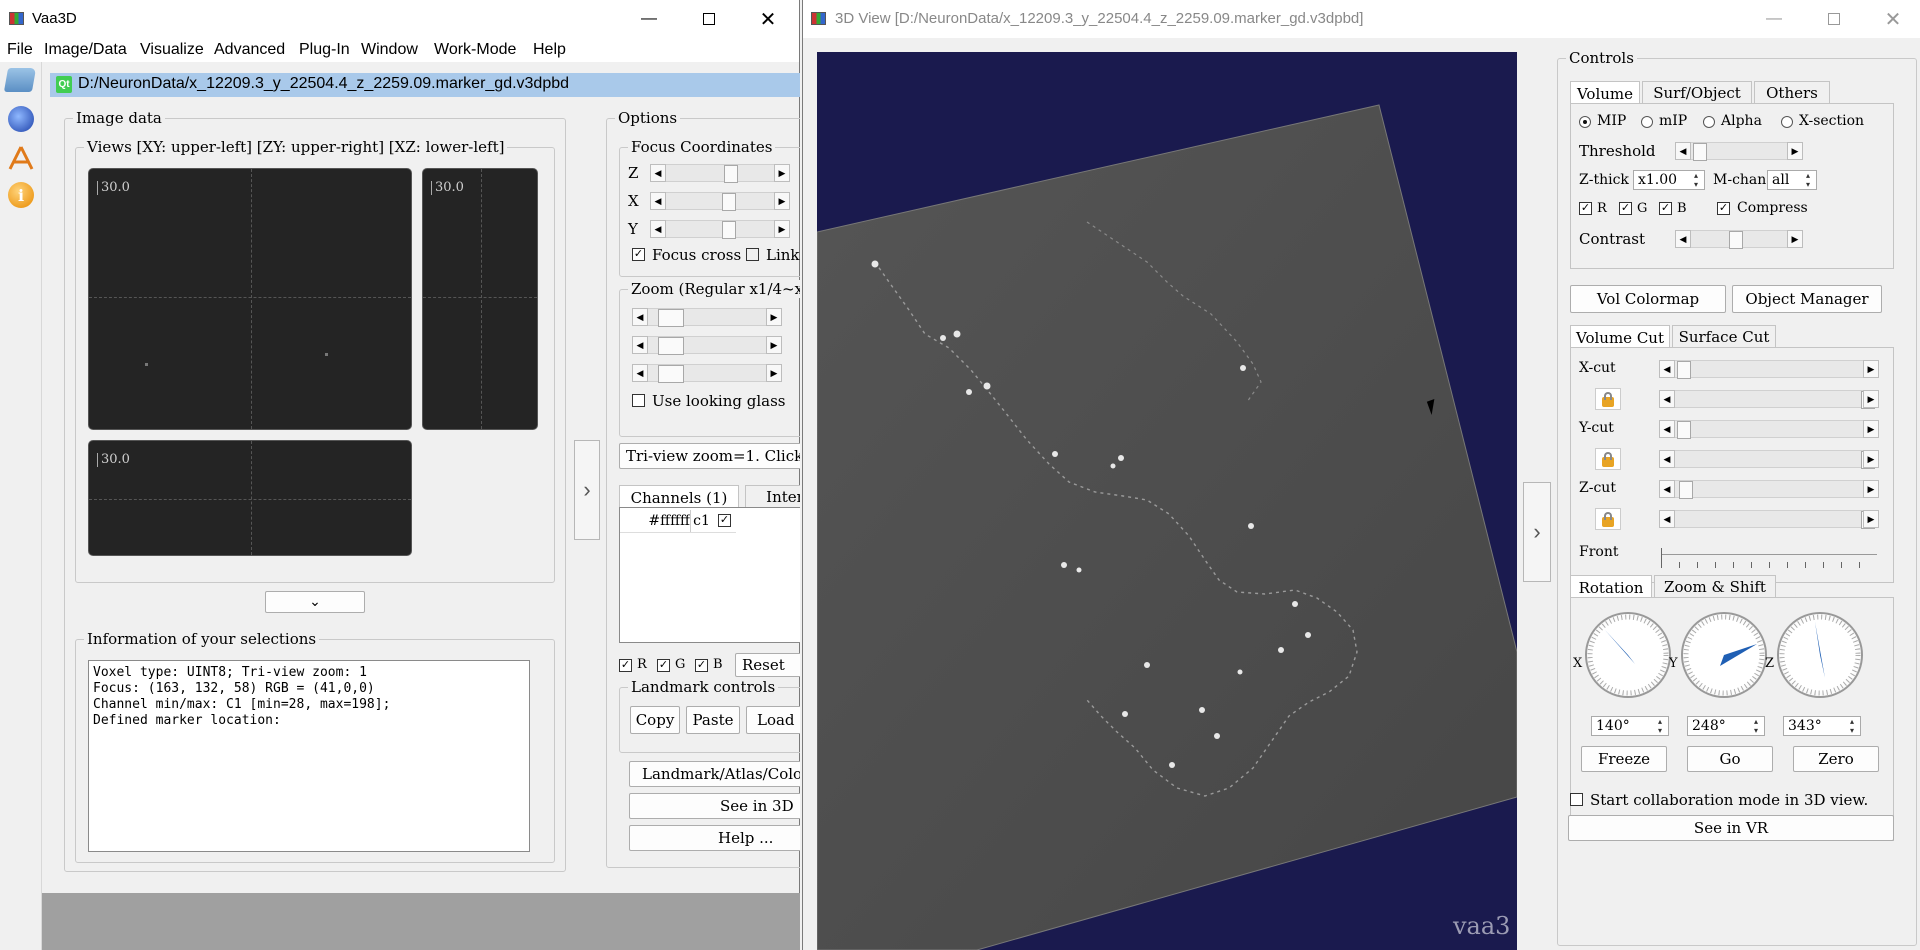 The width and height of the screenshot is (1920, 950). What do you see at coordinates (679, 497) in the screenshot?
I see `tab-channels: Channels (1)` at bounding box center [679, 497].